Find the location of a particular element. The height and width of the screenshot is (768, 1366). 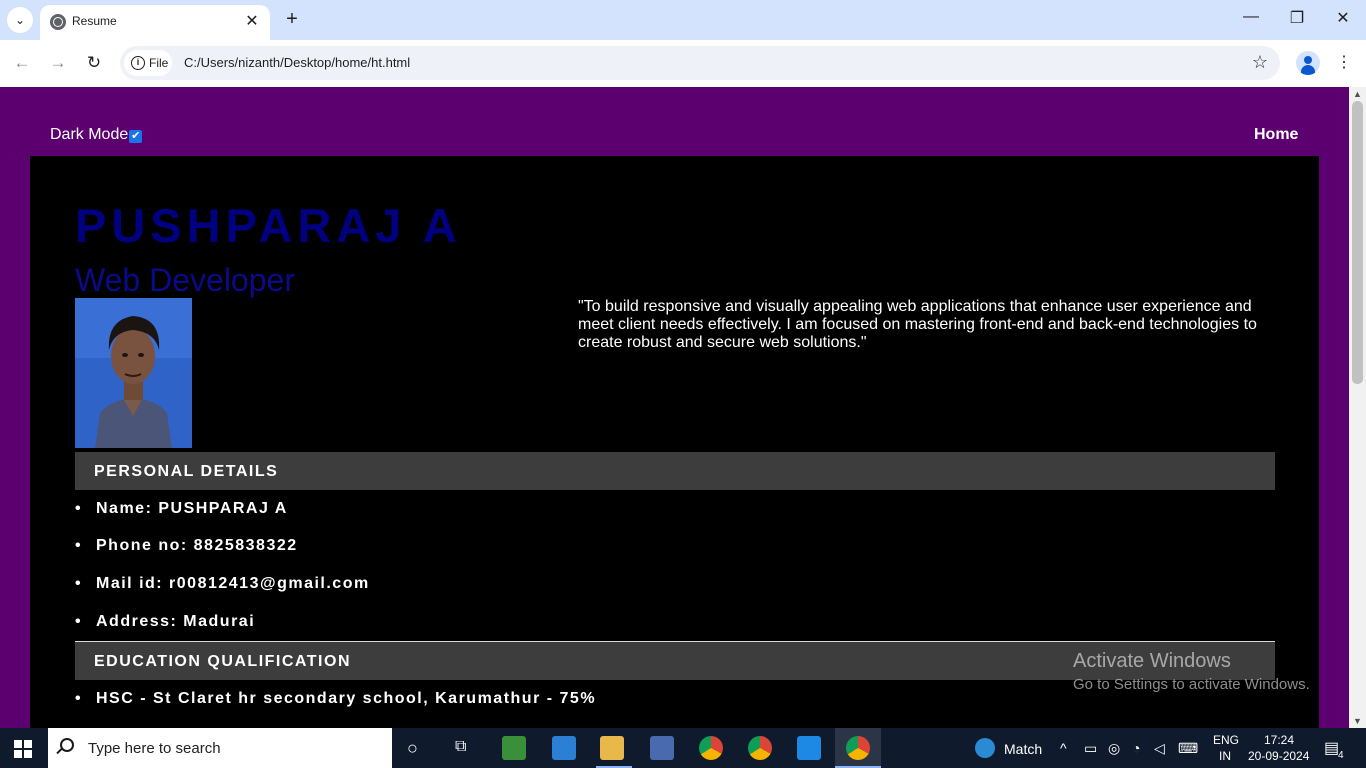

browser-tab-bar: ⌄ Resume ✕ + — ❐ ✕ is located at coordinates (683, 20).